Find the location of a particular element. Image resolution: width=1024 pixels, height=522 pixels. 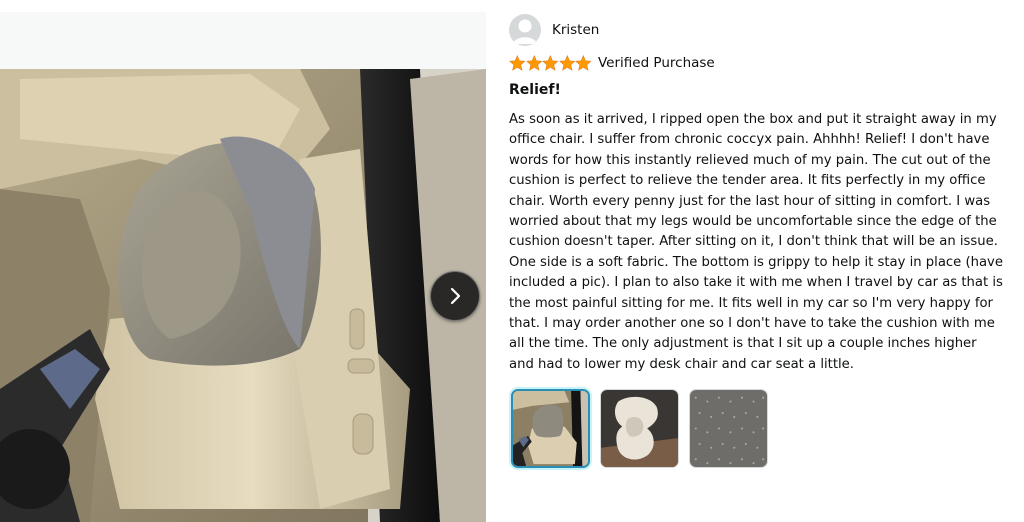

chevron-right-icon is located at coordinates (455, 296).